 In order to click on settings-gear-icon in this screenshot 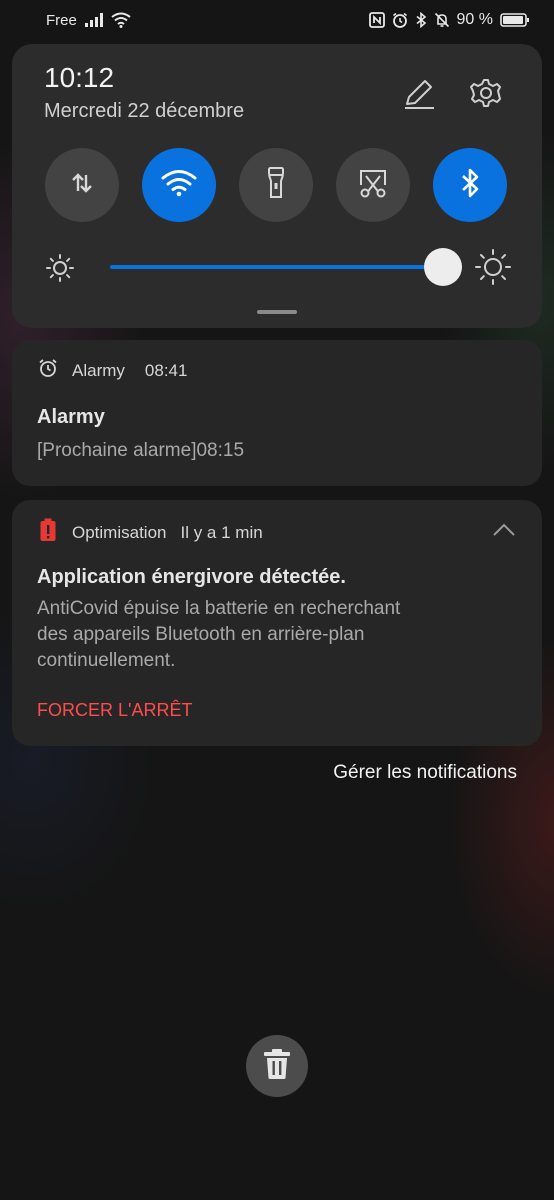, I will do `click(486, 93)`.